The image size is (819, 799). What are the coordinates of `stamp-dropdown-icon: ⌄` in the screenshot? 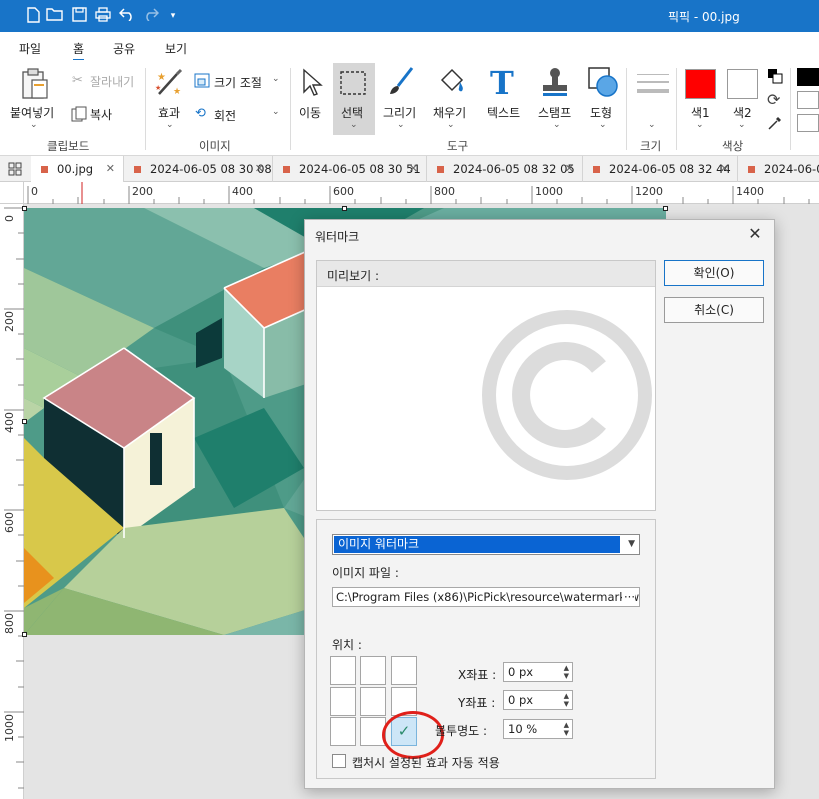 It's located at (557, 125).